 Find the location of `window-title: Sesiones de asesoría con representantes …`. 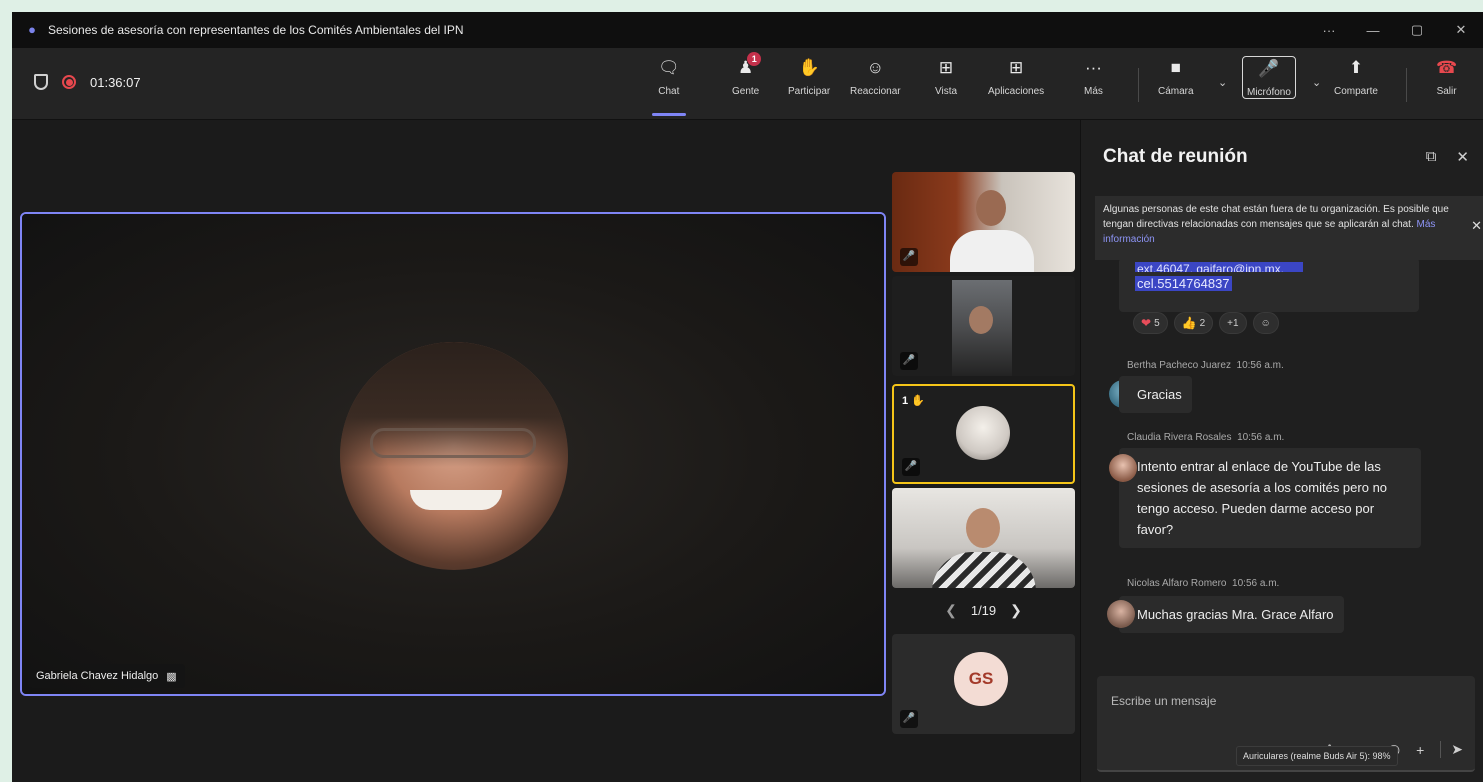

window-title: Sesiones de asesoría con representantes … is located at coordinates (256, 30).